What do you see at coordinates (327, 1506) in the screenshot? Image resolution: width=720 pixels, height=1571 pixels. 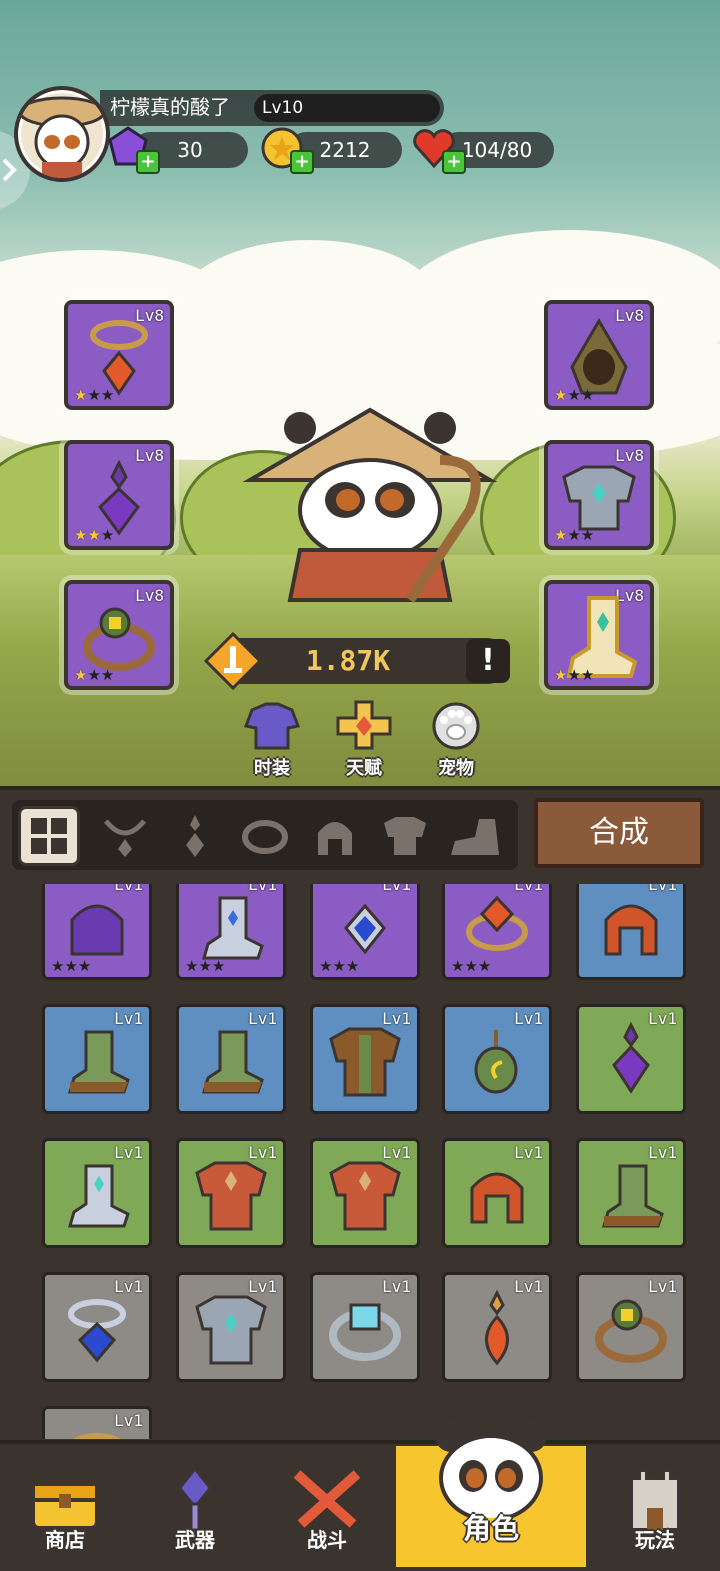 I see `nav-battle: 战斗` at bounding box center [327, 1506].